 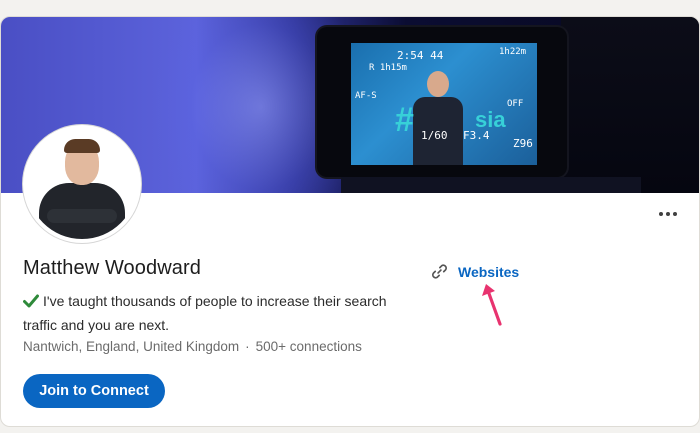 I want to click on camera-base, so click(x=491, y=185).